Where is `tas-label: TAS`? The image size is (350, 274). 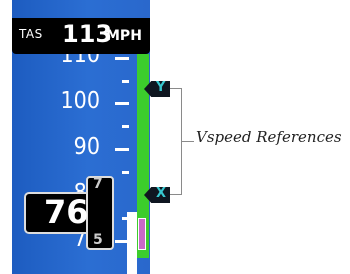
tas-label: TAS is located at coordinates (31, 34).